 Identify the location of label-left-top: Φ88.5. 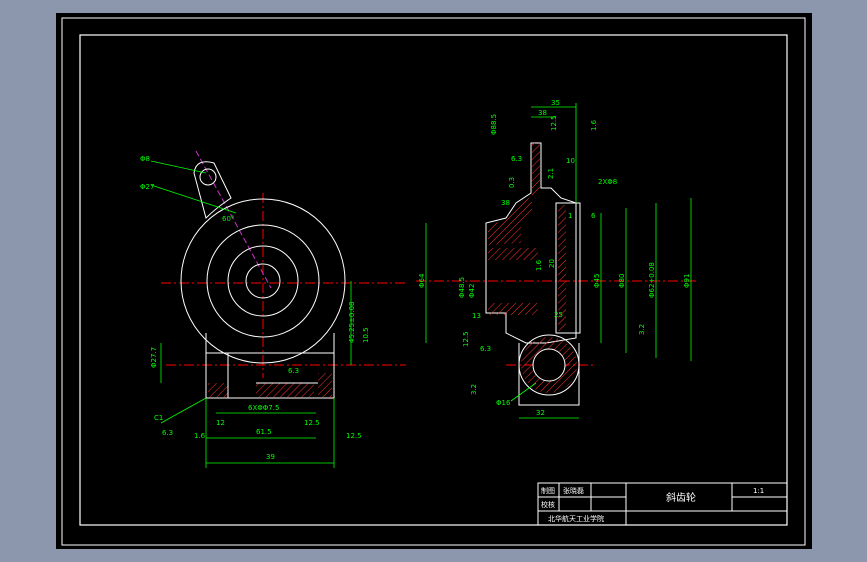
(494, 124).